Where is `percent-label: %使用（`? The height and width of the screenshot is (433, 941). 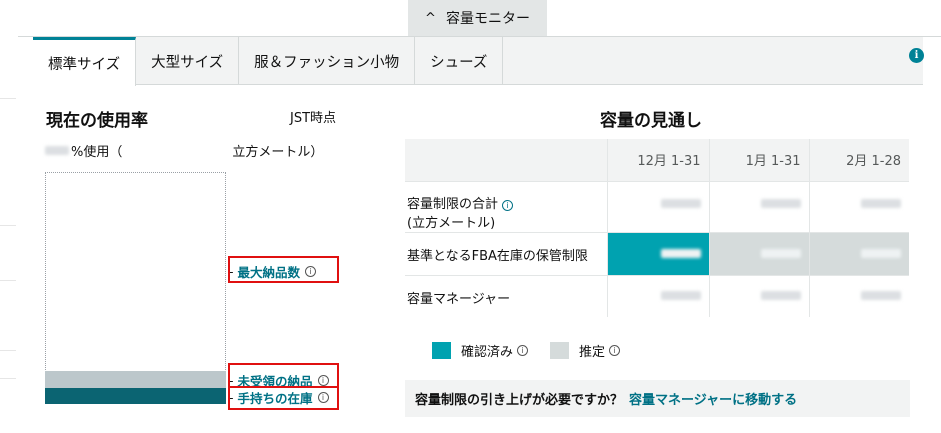 percent-label: %使用（ is located at coordinates (97, 152).